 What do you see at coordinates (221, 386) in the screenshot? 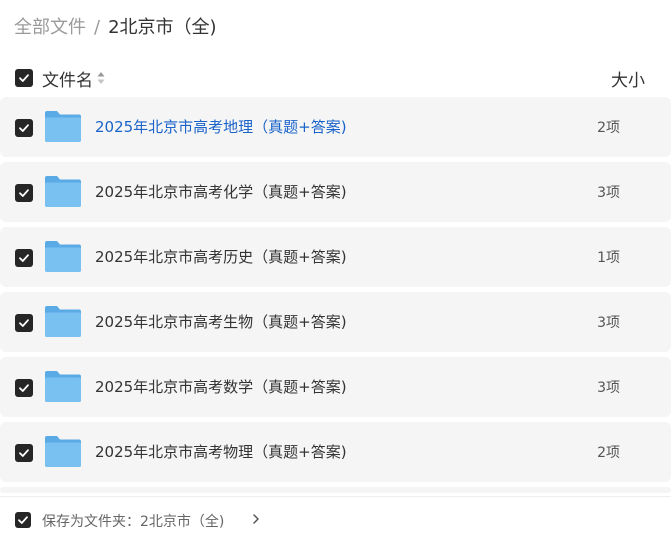
I see `file-name: 2025年北京市高考数学（真题+答案)` at bounding box center [221, 386].